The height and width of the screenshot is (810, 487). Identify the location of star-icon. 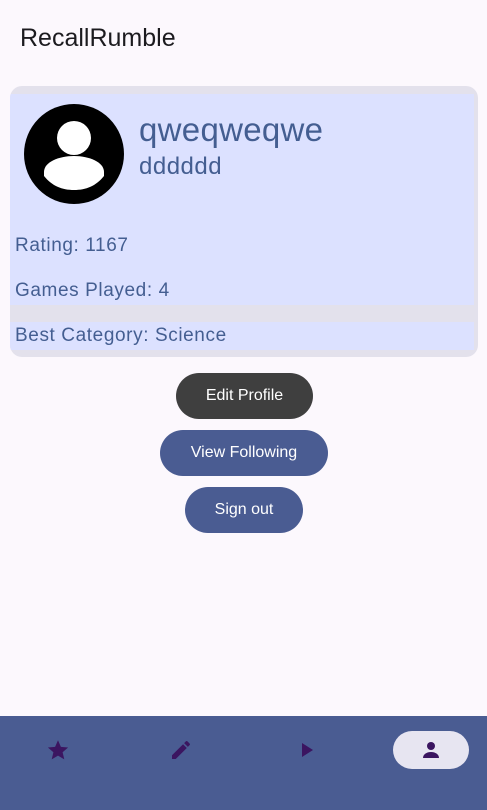
(58, 750).